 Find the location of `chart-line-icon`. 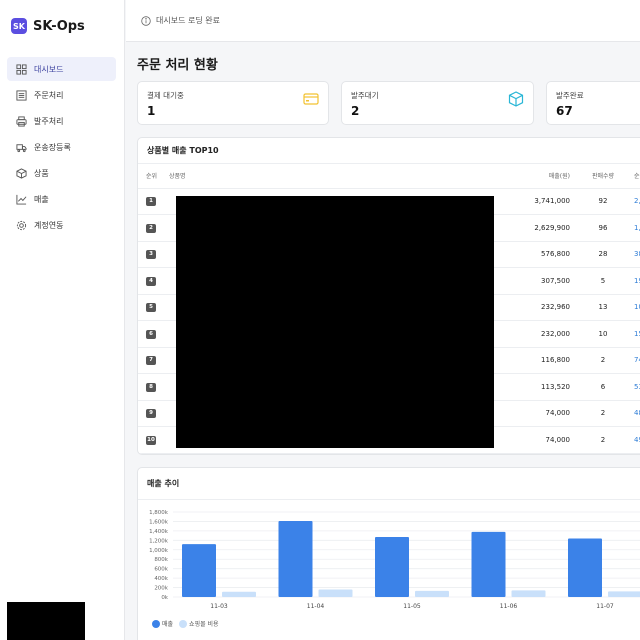

chart-line-icon is located at coordinates (21, 199).